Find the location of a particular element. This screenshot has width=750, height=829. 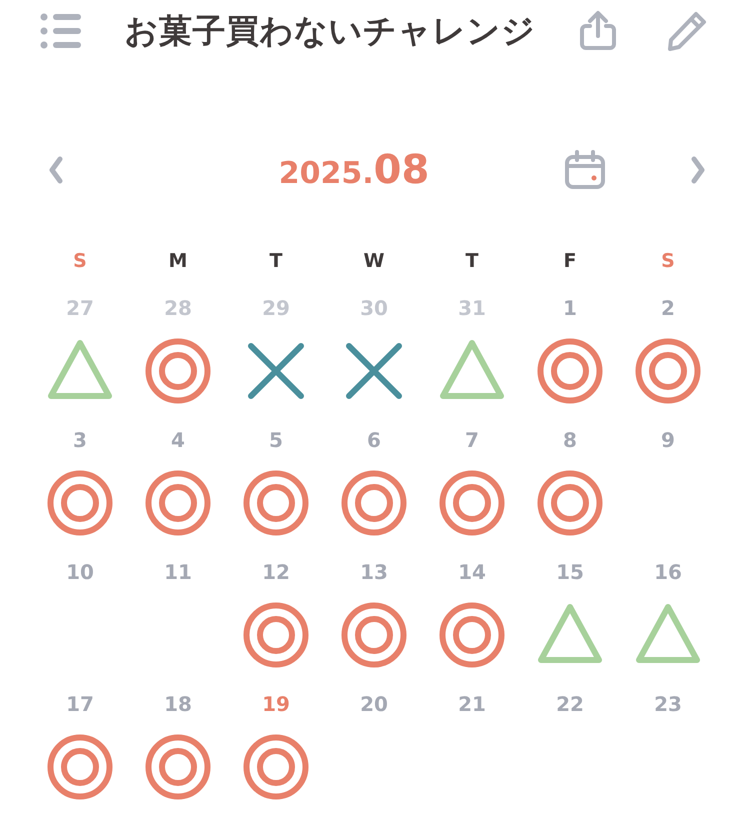

next-month-button is located at coordinates (698, 170).